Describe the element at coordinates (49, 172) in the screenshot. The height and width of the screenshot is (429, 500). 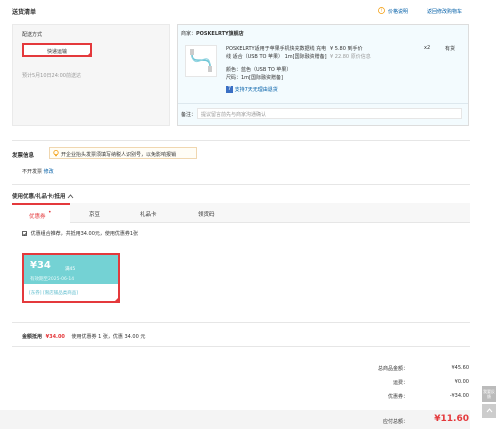
I see `invoice-edit-link: 修改` at that location.